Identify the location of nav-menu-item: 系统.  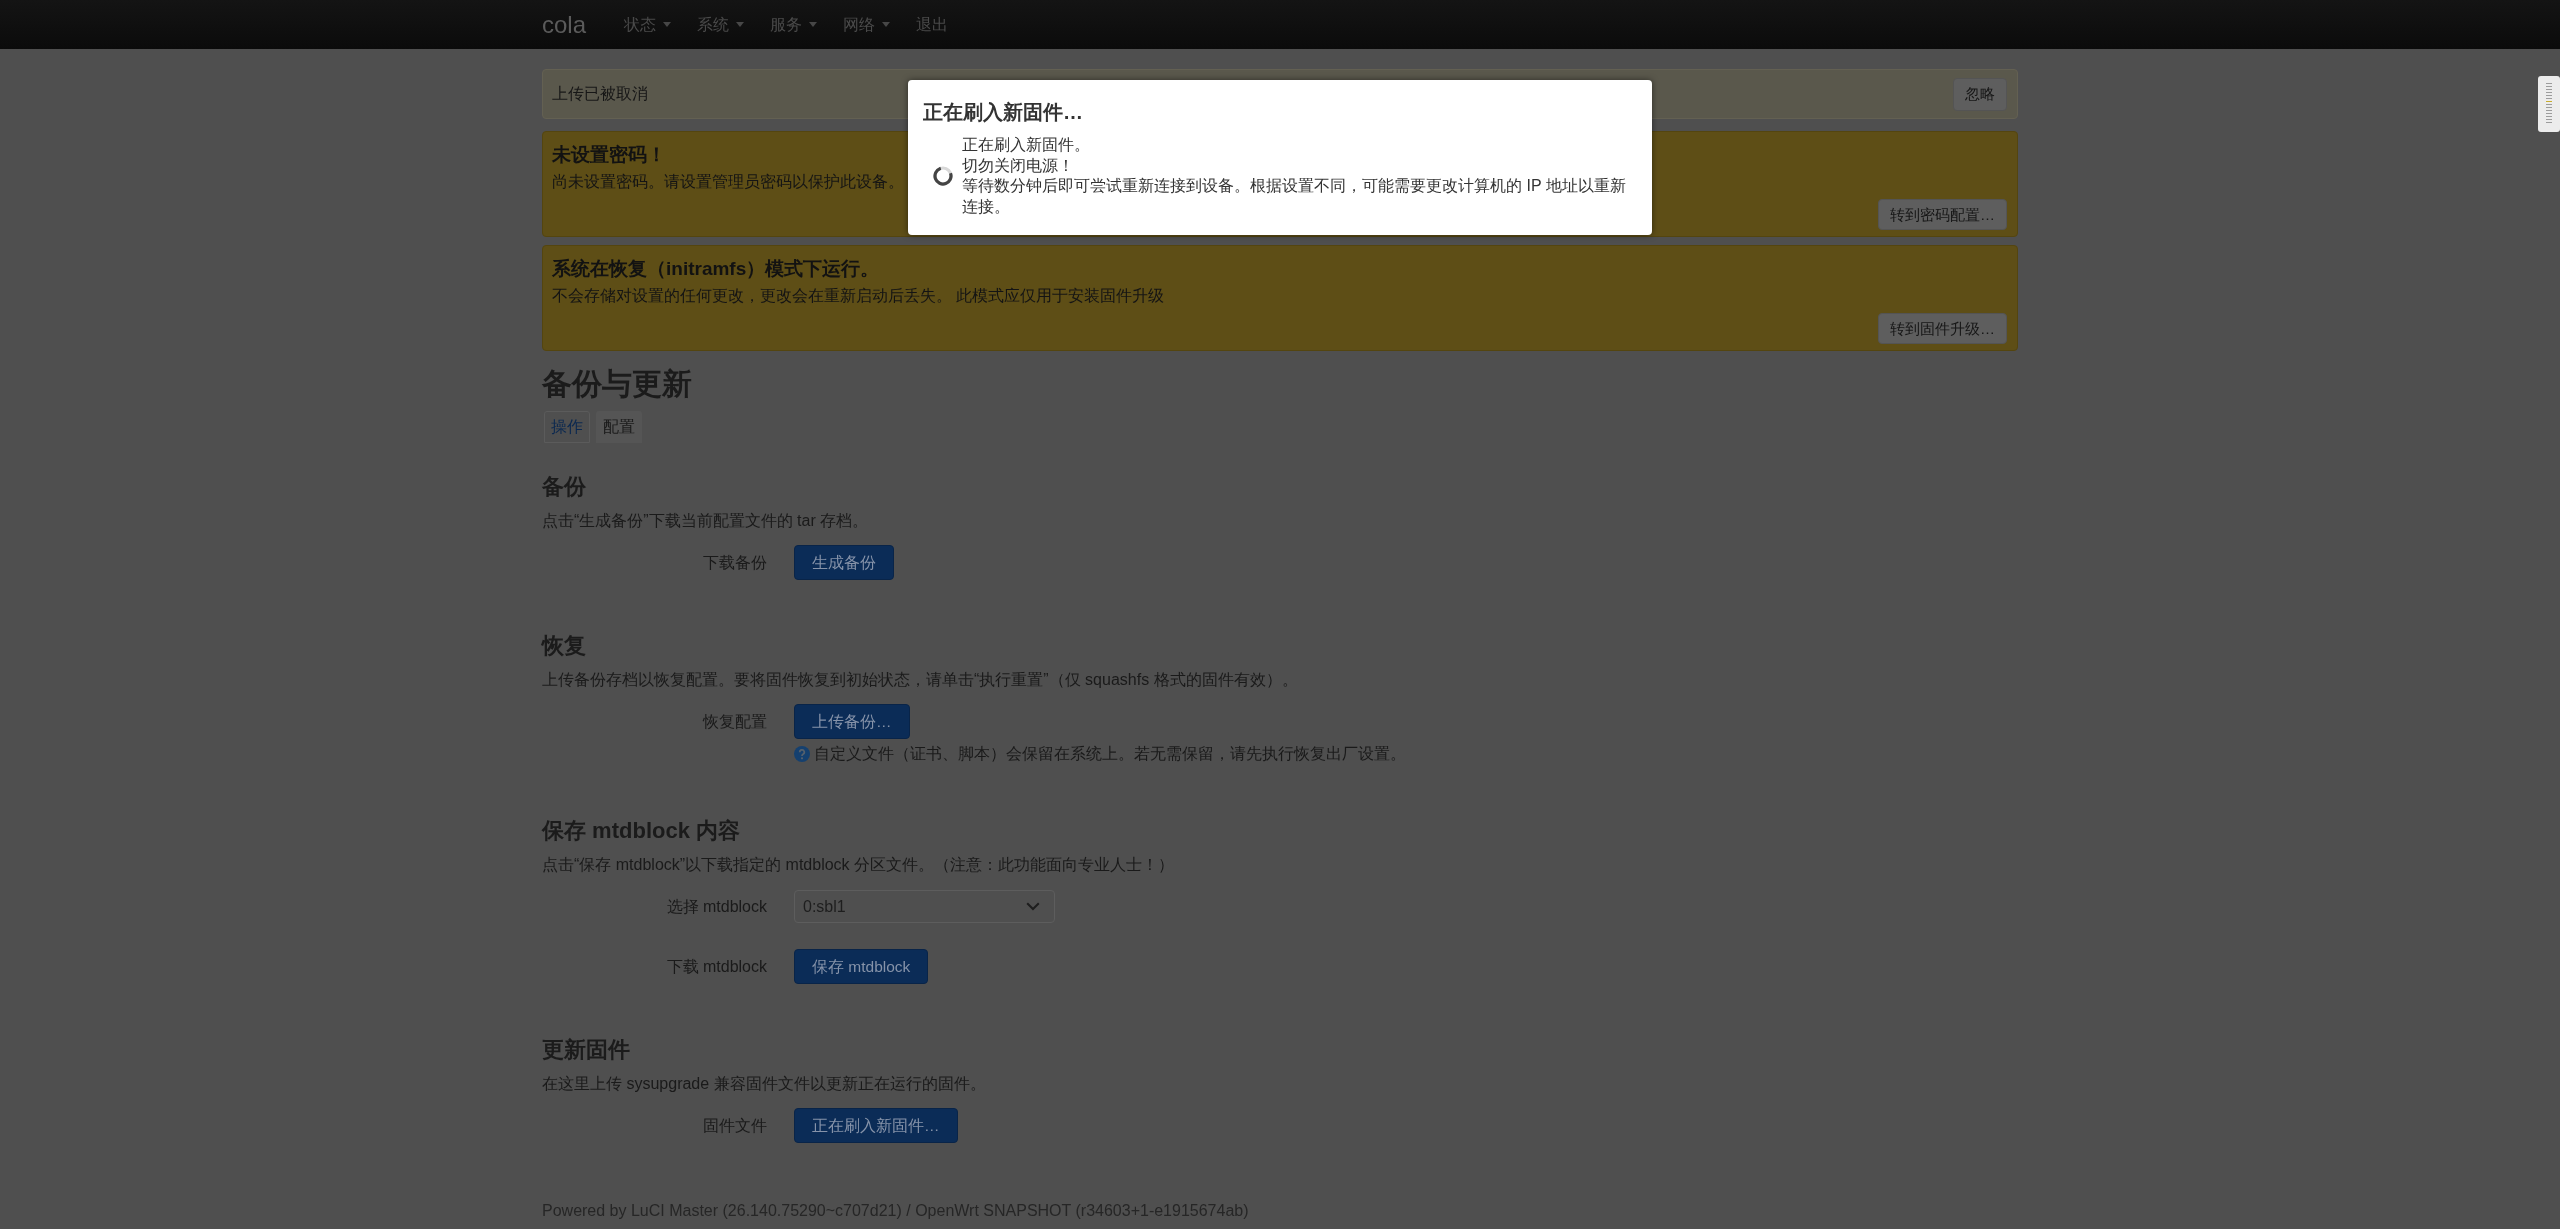
(721, 24).